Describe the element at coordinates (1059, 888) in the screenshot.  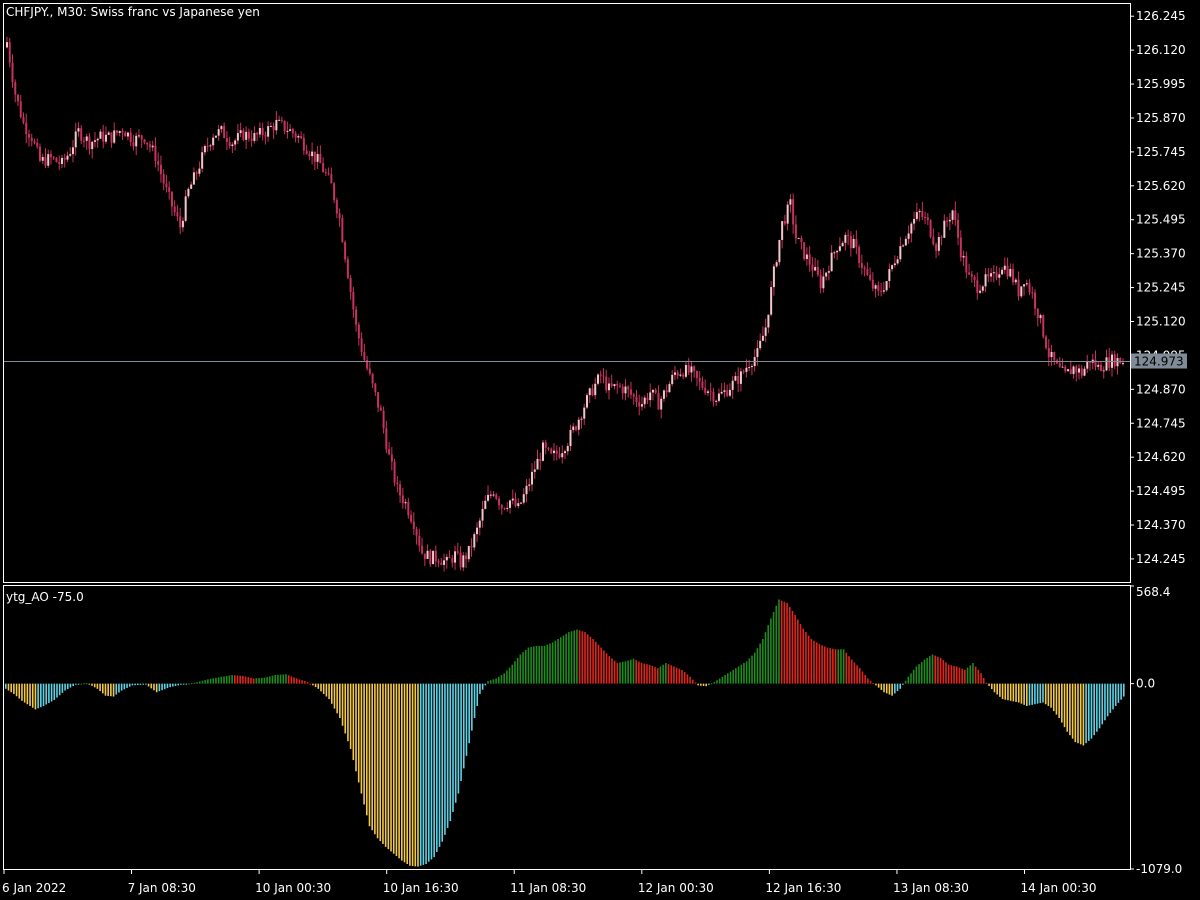
I see `time-tick-label: 14 Jan 00:30` at that location.